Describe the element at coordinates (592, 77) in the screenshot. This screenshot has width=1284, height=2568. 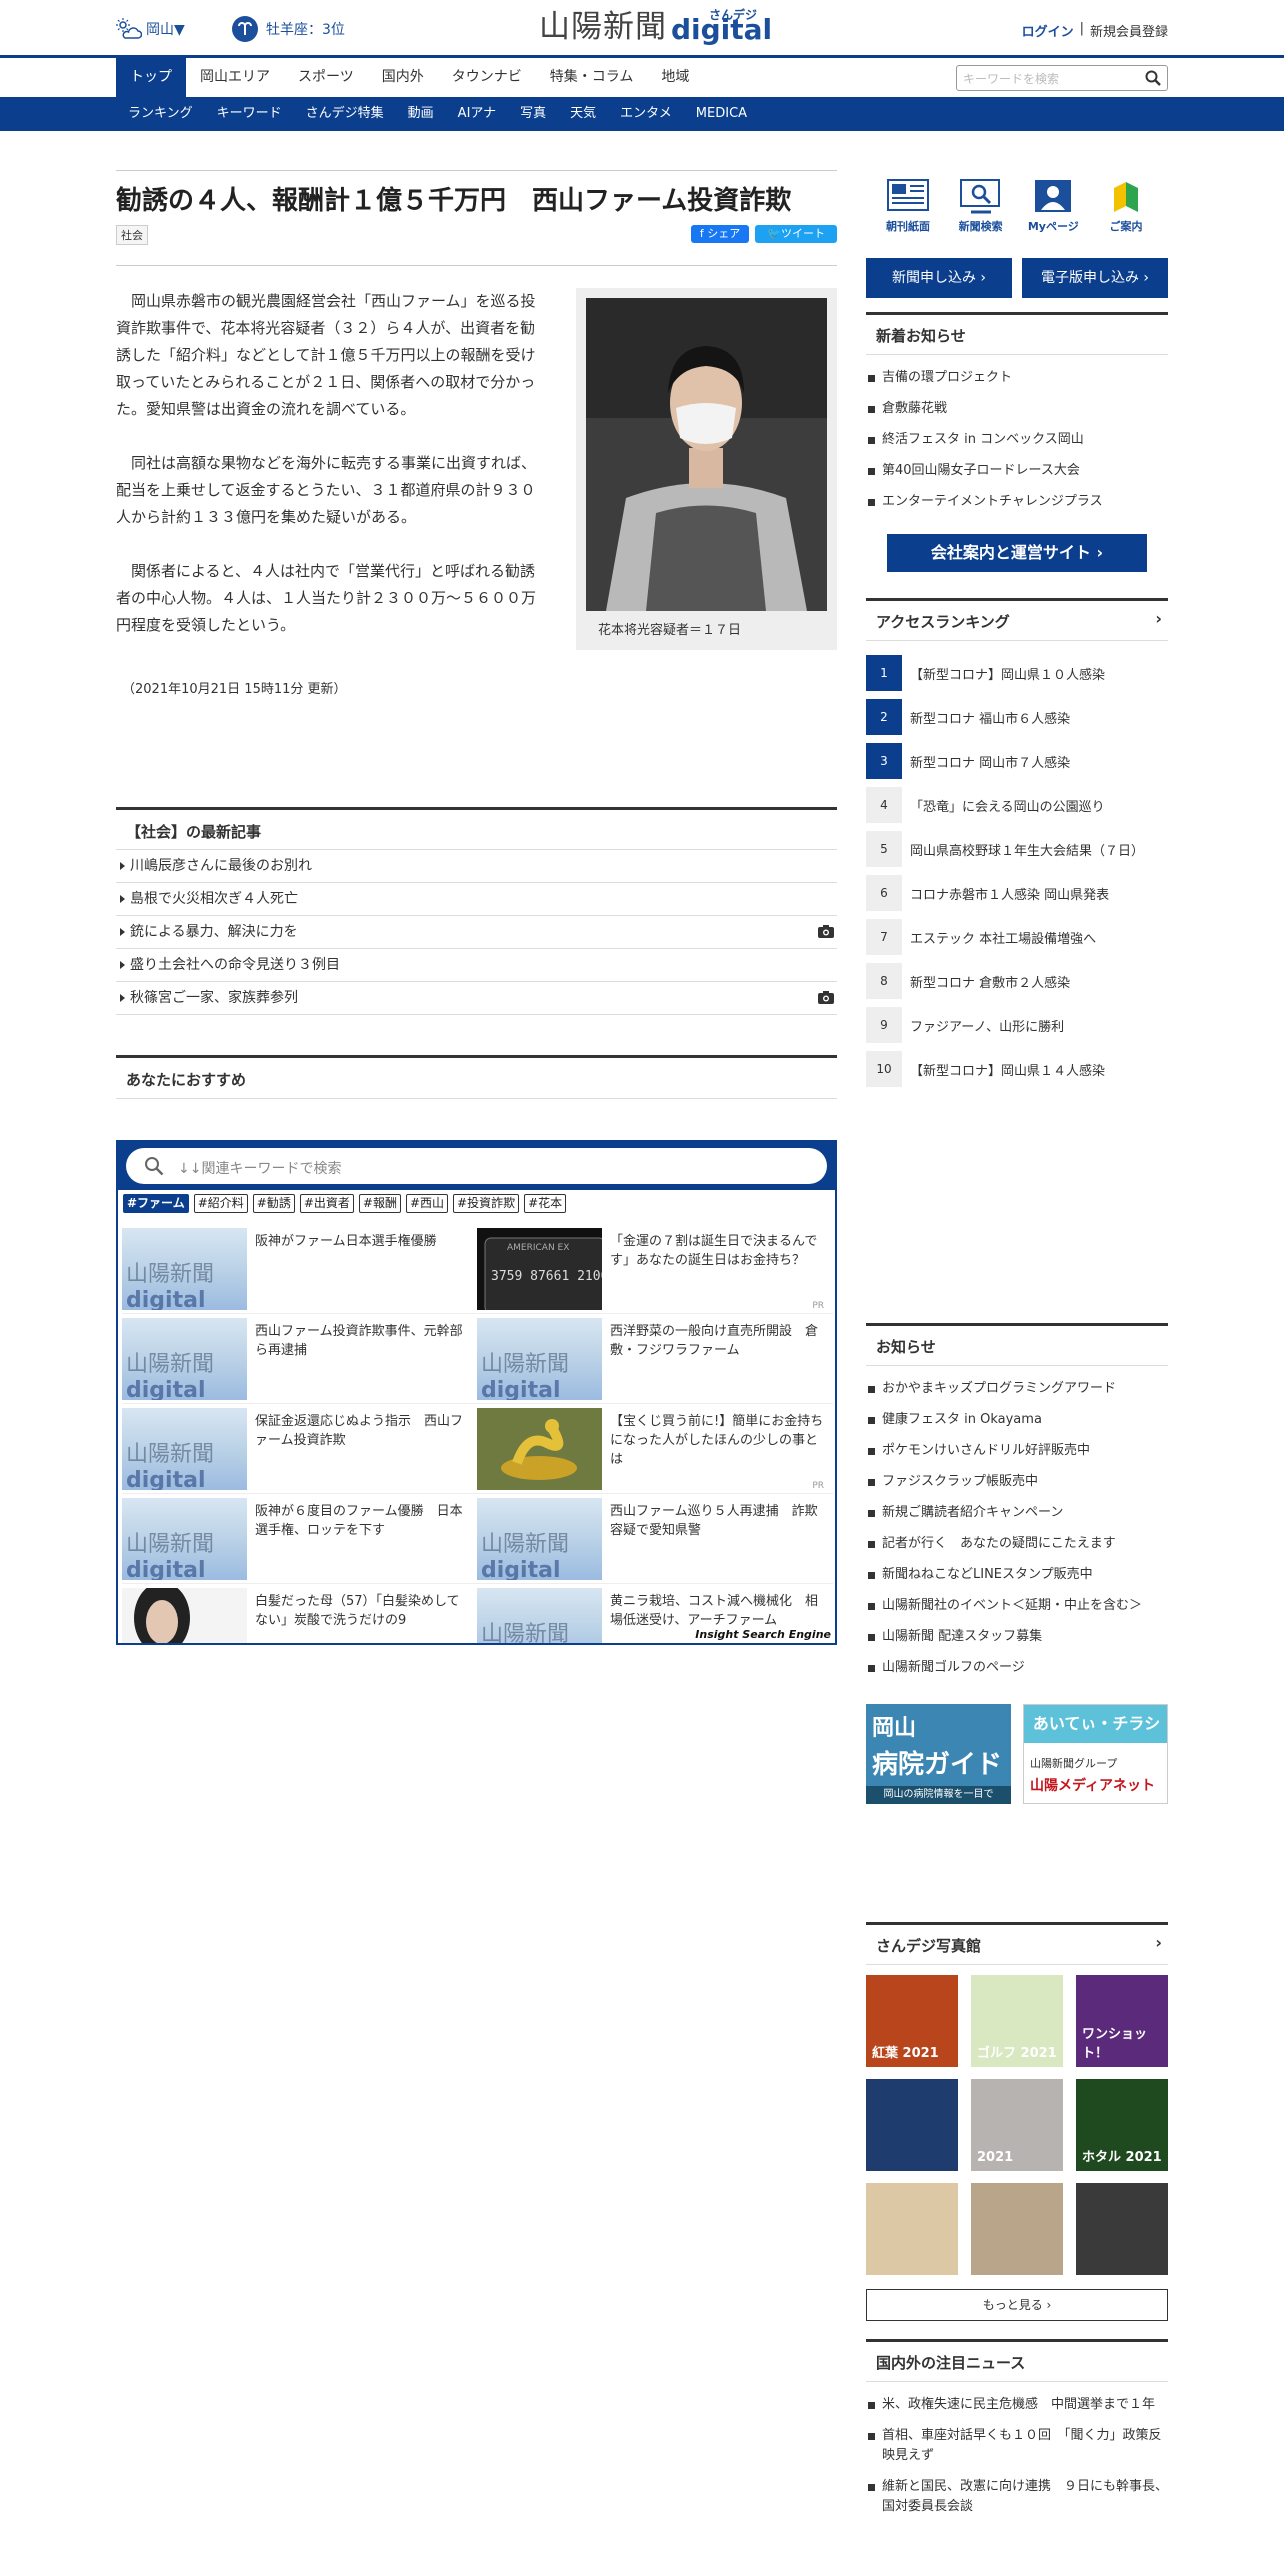
I see `nav-item: 特集・コラム` at that location.